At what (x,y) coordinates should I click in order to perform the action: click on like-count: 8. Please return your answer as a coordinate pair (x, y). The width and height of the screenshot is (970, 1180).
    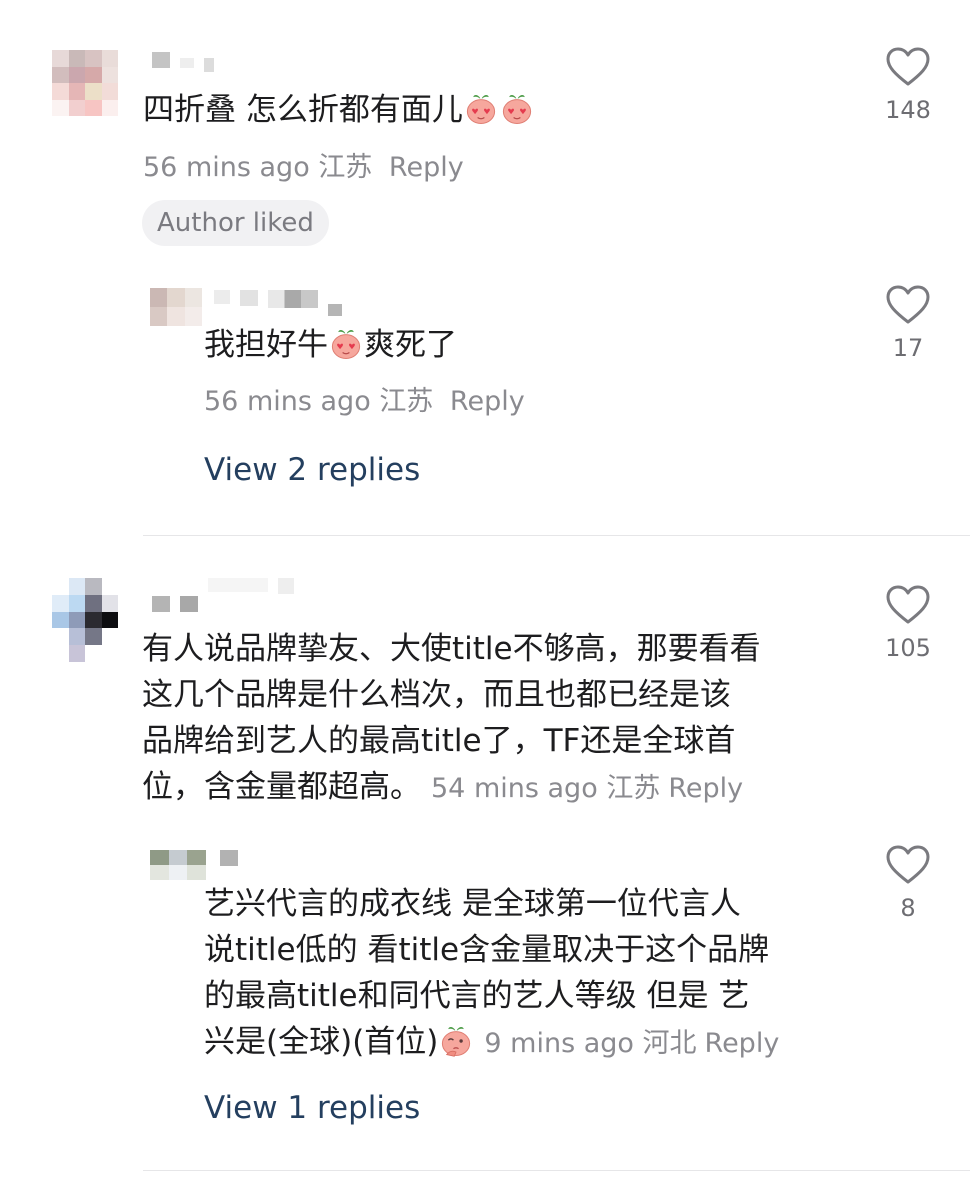
    Looking at the image, I should click on (908, 908).